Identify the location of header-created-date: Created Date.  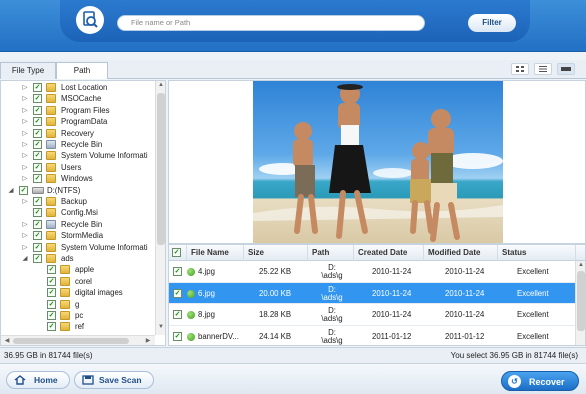
(389, 253).